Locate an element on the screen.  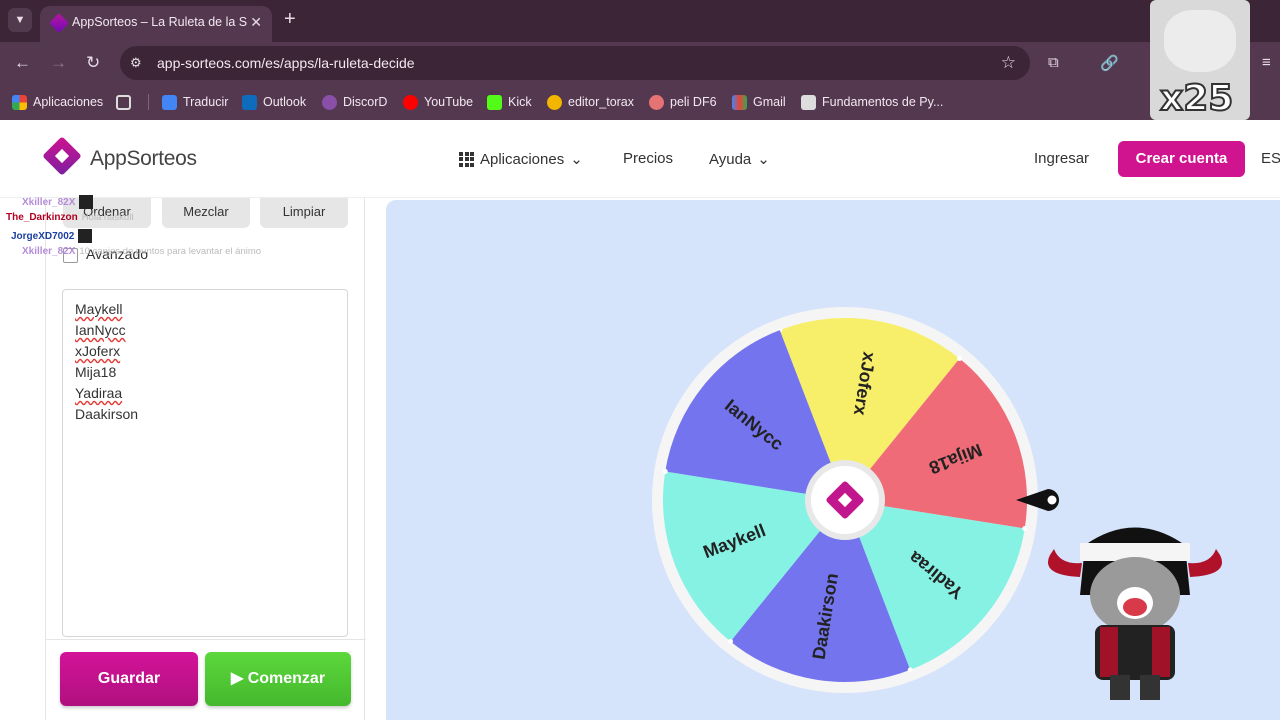
link-icon: 🔗 is located at coordinates (1109, 63).